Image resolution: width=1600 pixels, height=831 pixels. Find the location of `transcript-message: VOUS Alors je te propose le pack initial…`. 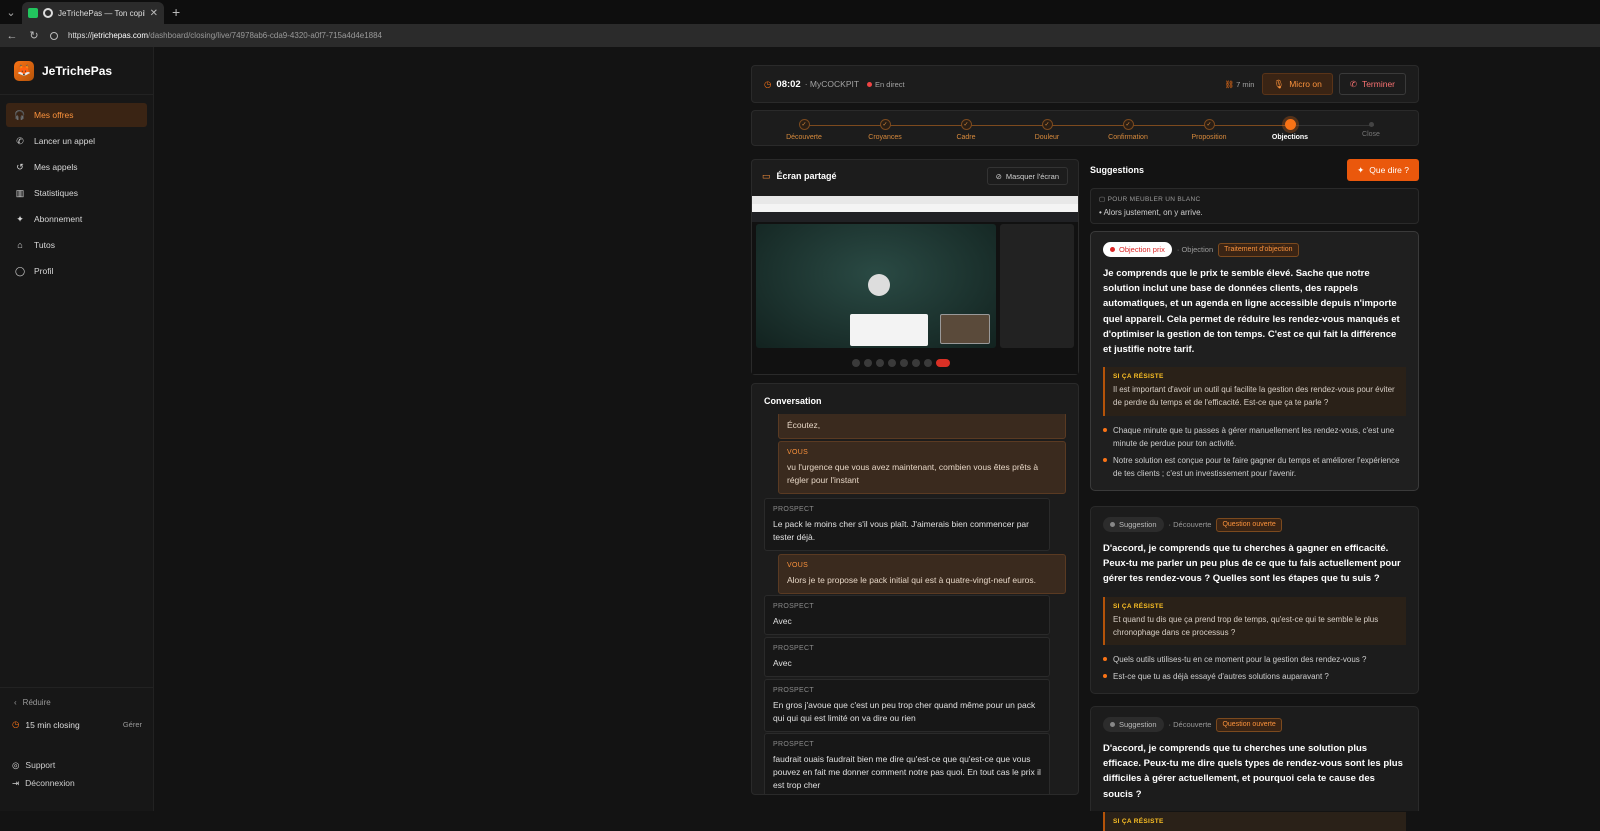

transcript-message: VOUS Alors je te propose le pack initial… is located at coordinates (922, 574).